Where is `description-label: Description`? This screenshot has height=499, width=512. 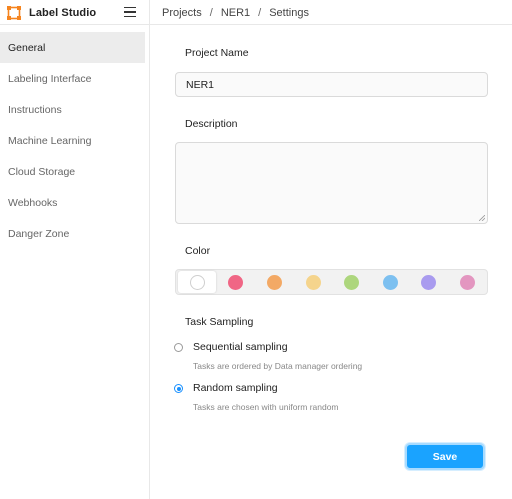
description-label: Description is located at coordinates (211, 124).